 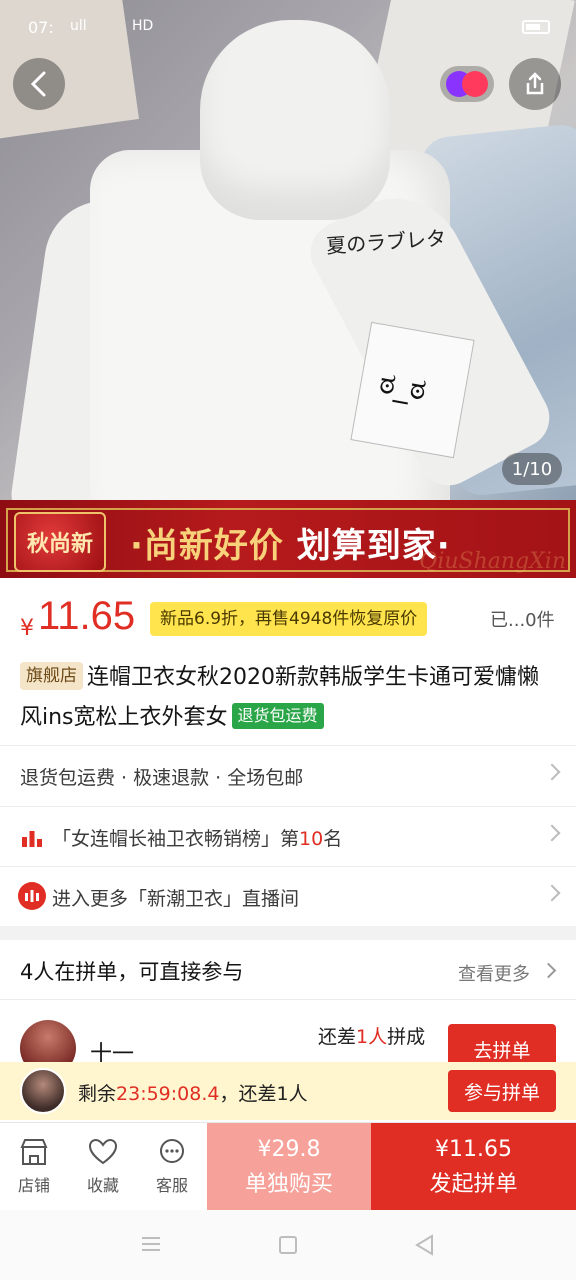 I want to click on banner-watermark: QiuShangXin, so click(x=492, y=561).